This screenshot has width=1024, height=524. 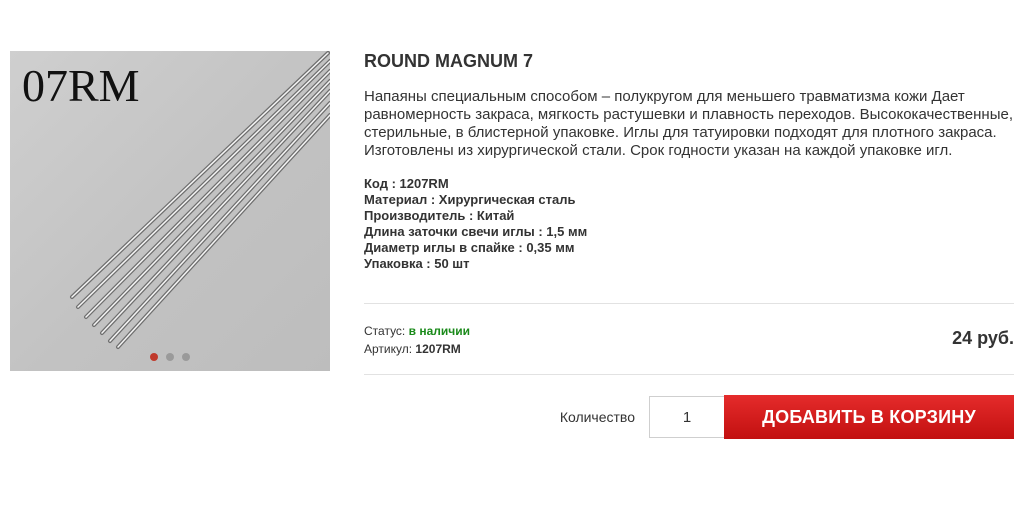 What do you see at coordinates (439, 215) in the screenshot?
I see `spec-manufacturer: Производитель : Китай` at bounding box center [439, 215].